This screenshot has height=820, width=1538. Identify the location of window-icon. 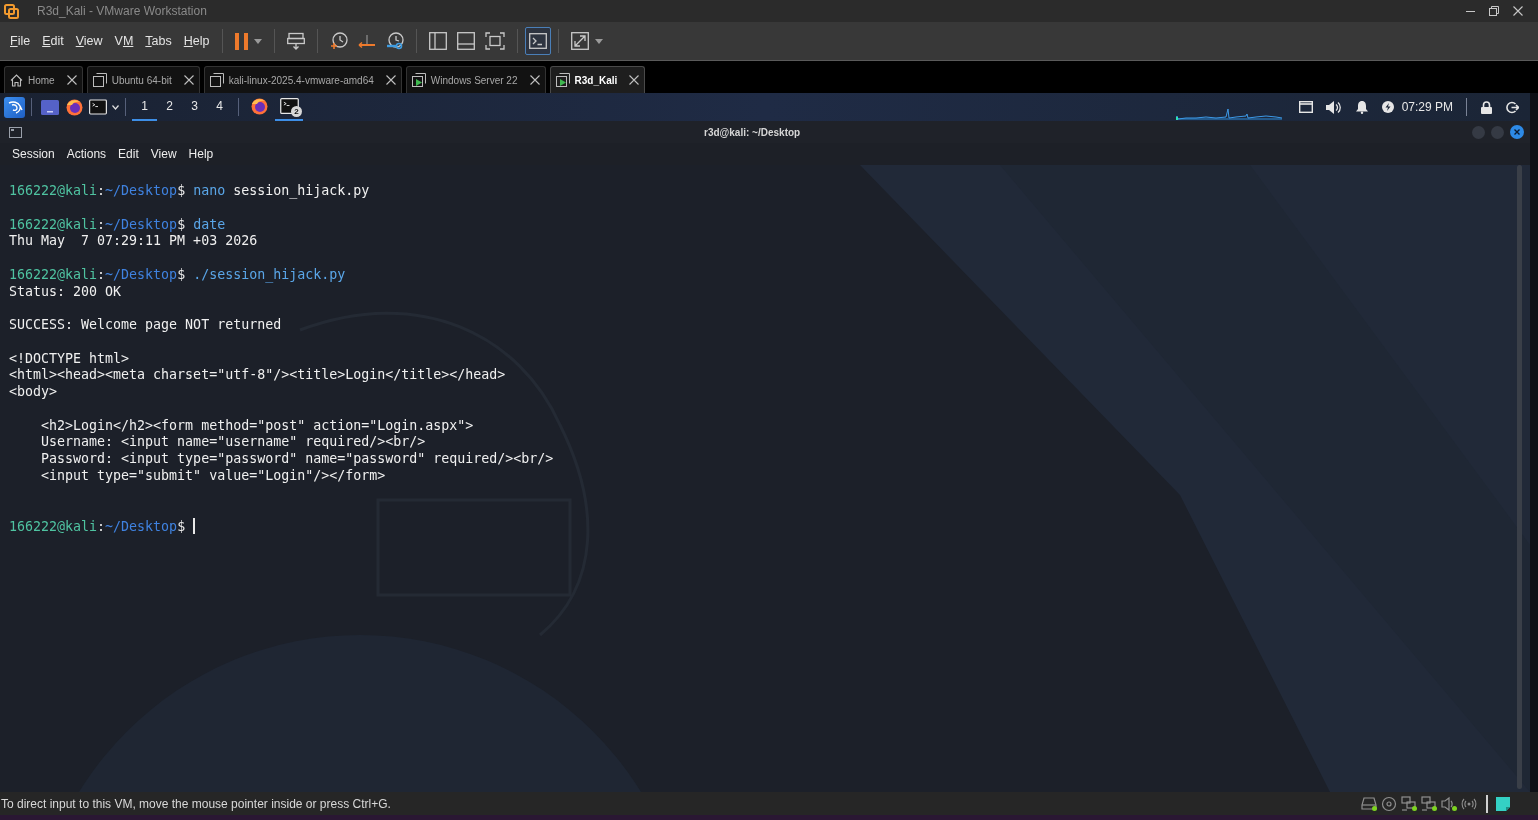
(15, 132).